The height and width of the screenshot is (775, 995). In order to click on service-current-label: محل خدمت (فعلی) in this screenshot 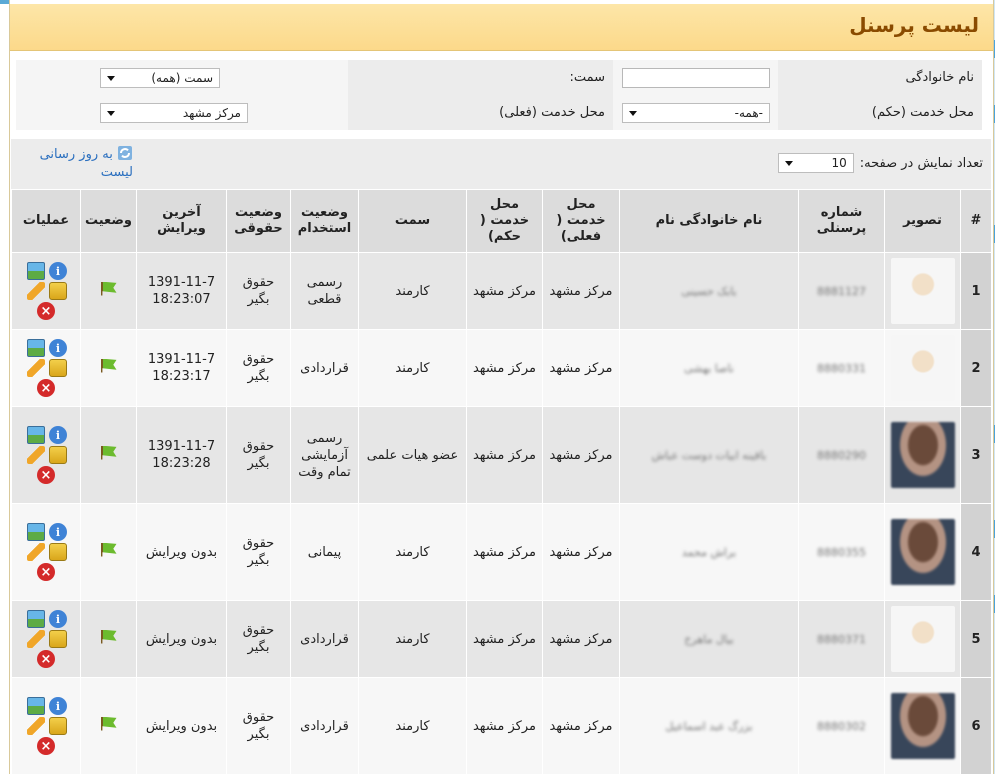, I will do `click(480, 112)`.